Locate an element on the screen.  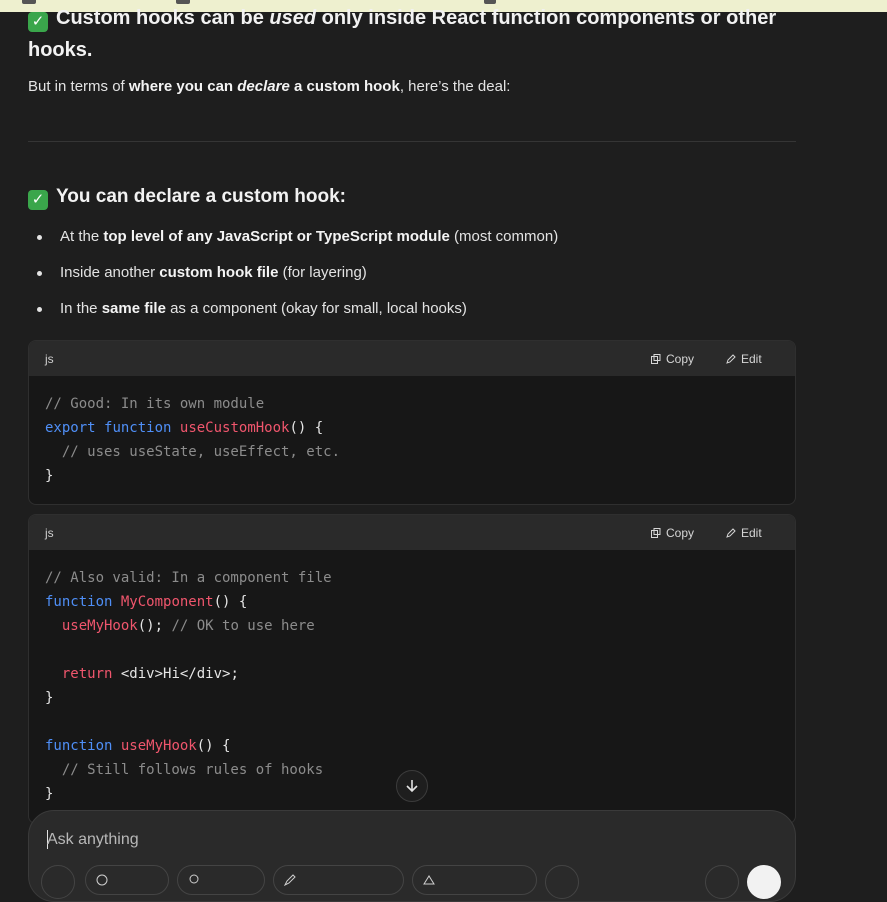
code-token: <div>Hi</div>; is located at coordinates (175, 674).